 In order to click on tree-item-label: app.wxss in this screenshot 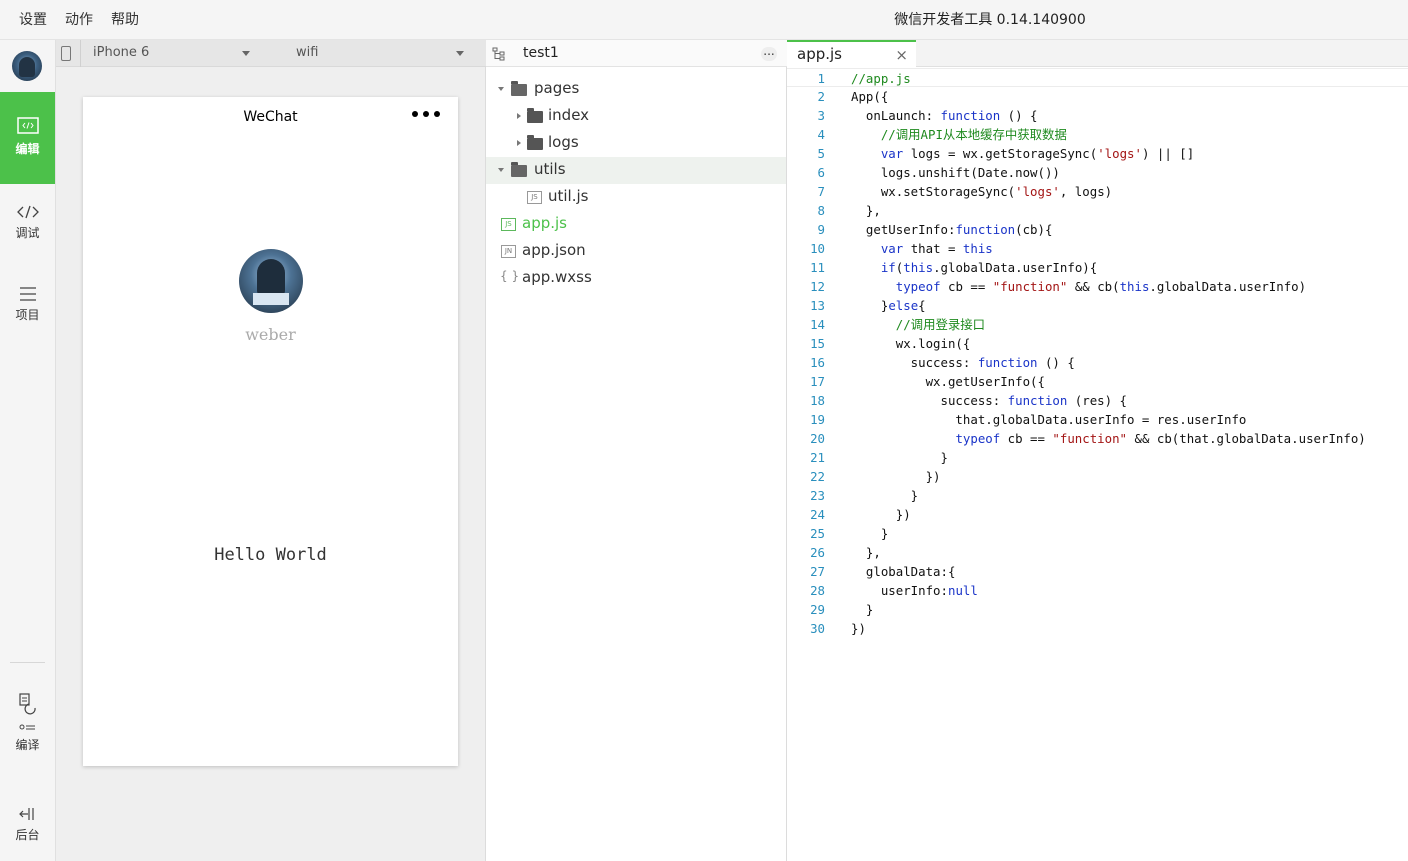, I will do `click(557, 277)`.